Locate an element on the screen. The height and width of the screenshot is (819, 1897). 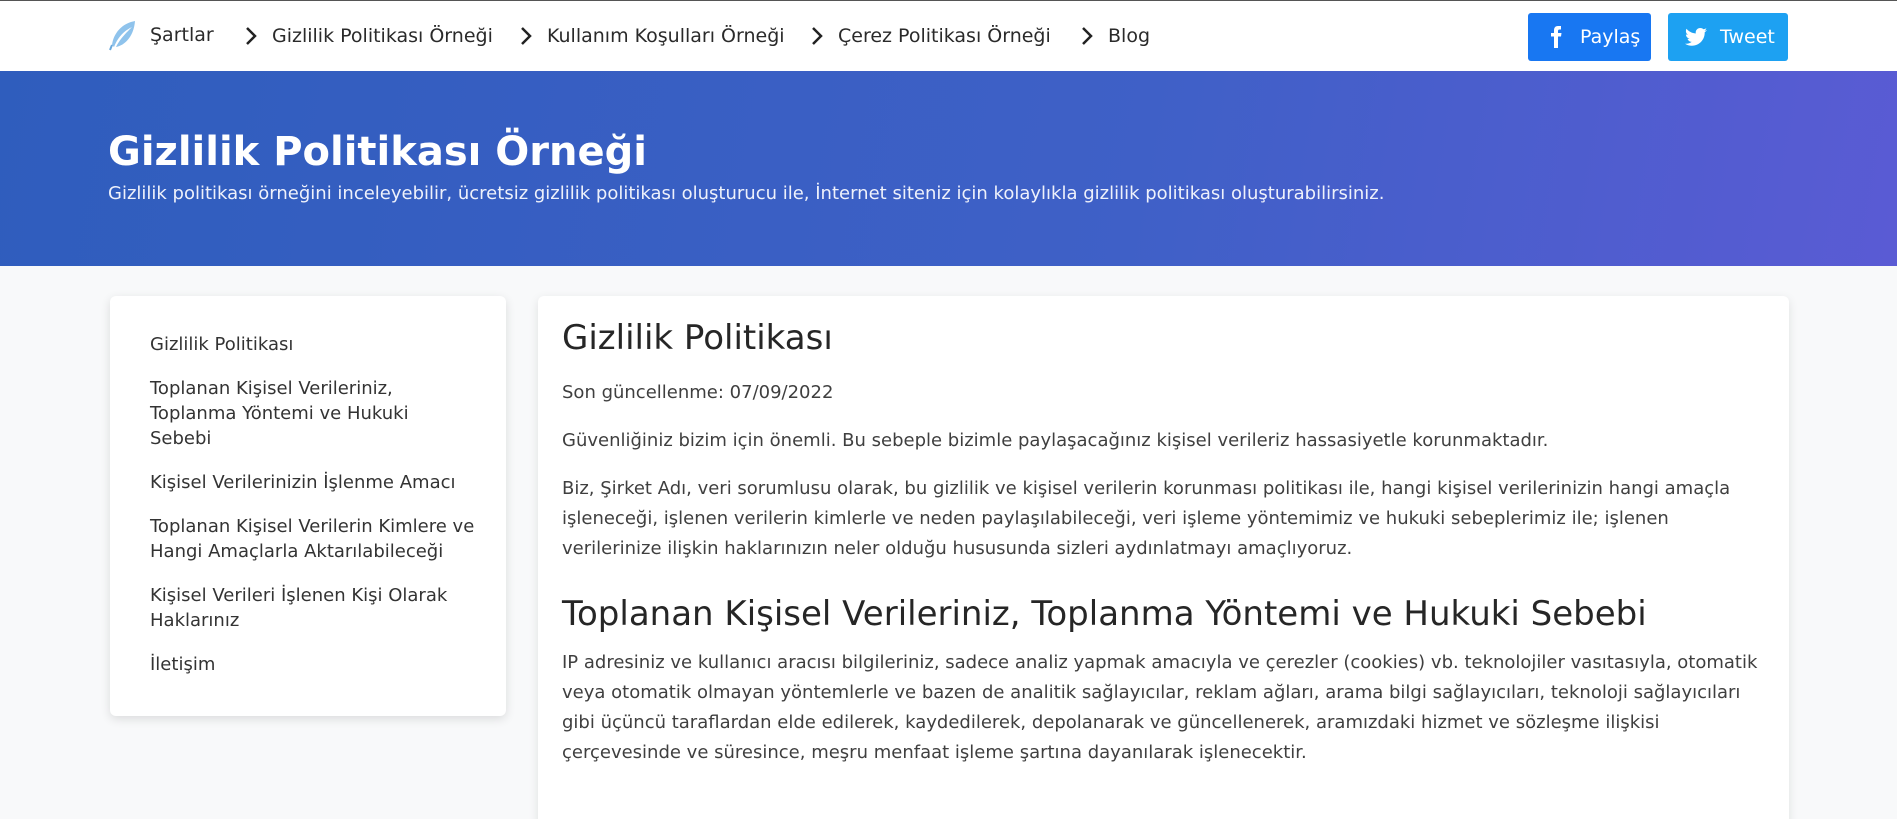
toc-link-contact: İletişim is located at coordinates (314, 664).